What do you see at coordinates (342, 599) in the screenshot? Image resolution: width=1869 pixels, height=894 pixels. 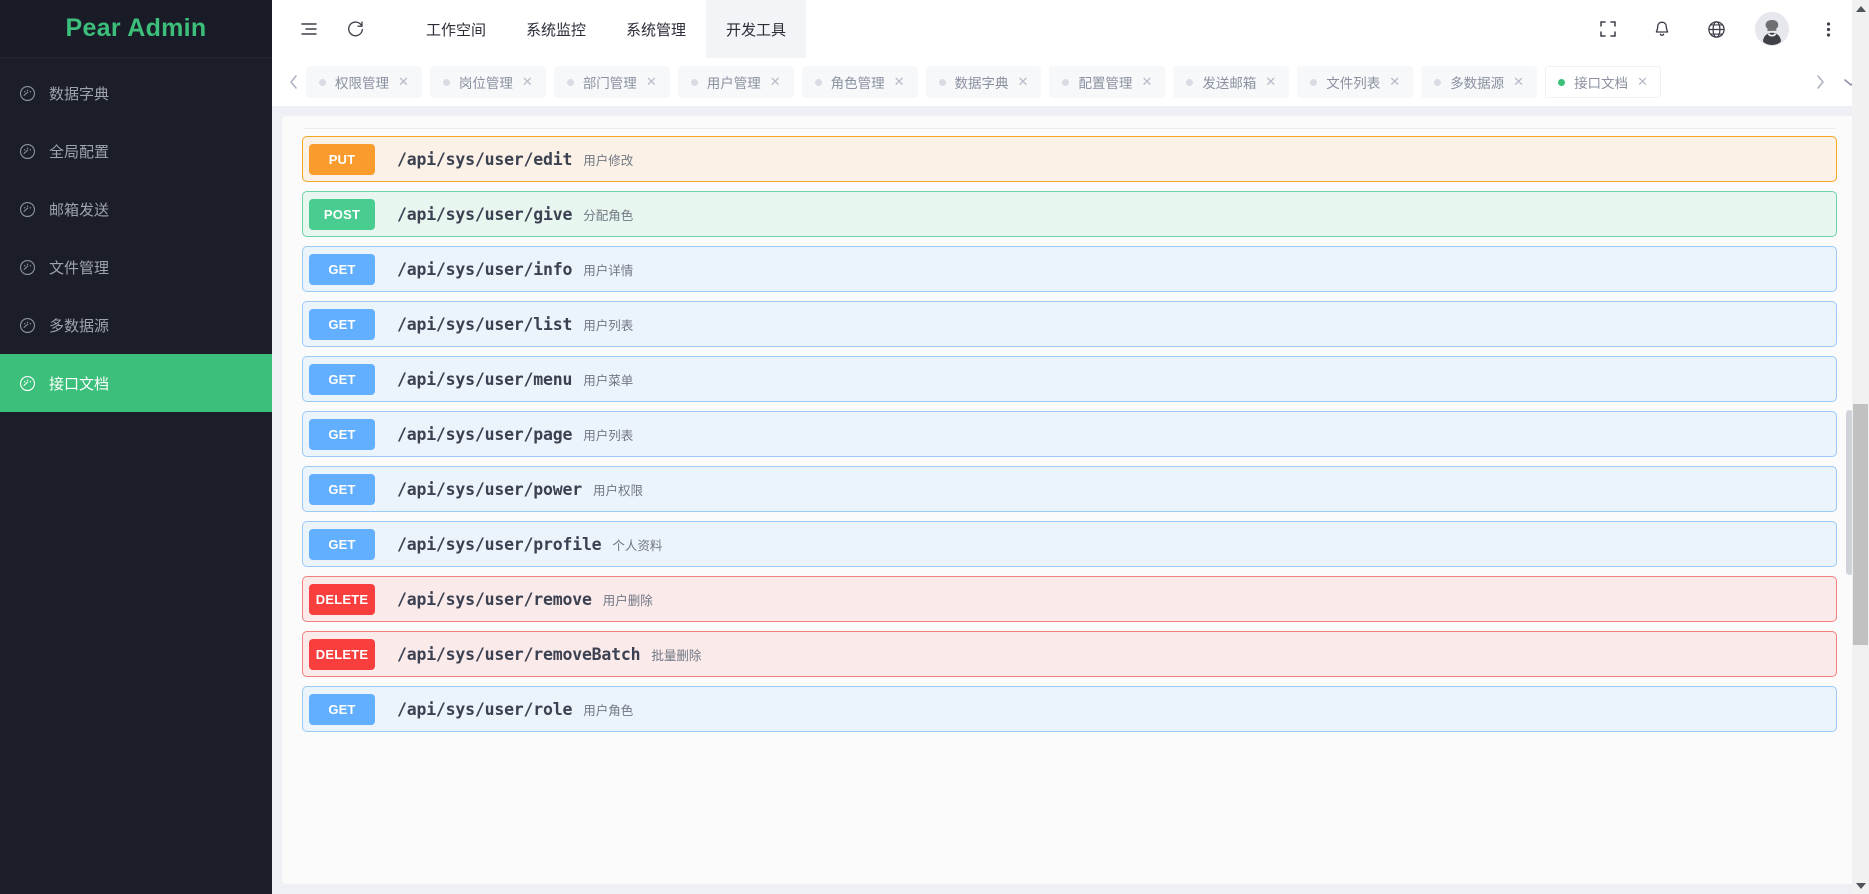 I see `http-method-badge: DELETE` at bounding box center [342, 599].